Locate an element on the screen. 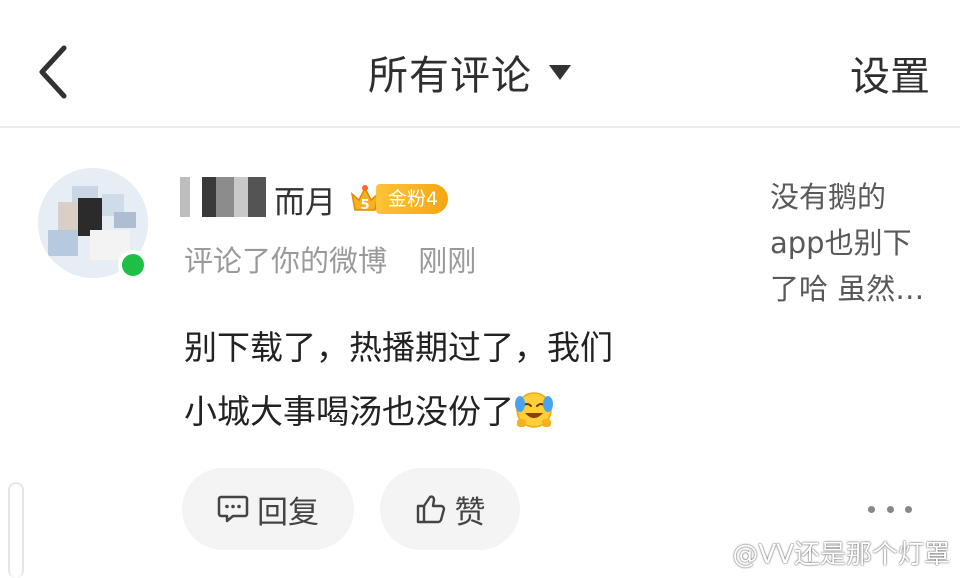 Image resolution: width=960 pixels, height=578 pixels. comment-meta: 评论了你的微博 刚刚 is located at coordinates (330, 259).